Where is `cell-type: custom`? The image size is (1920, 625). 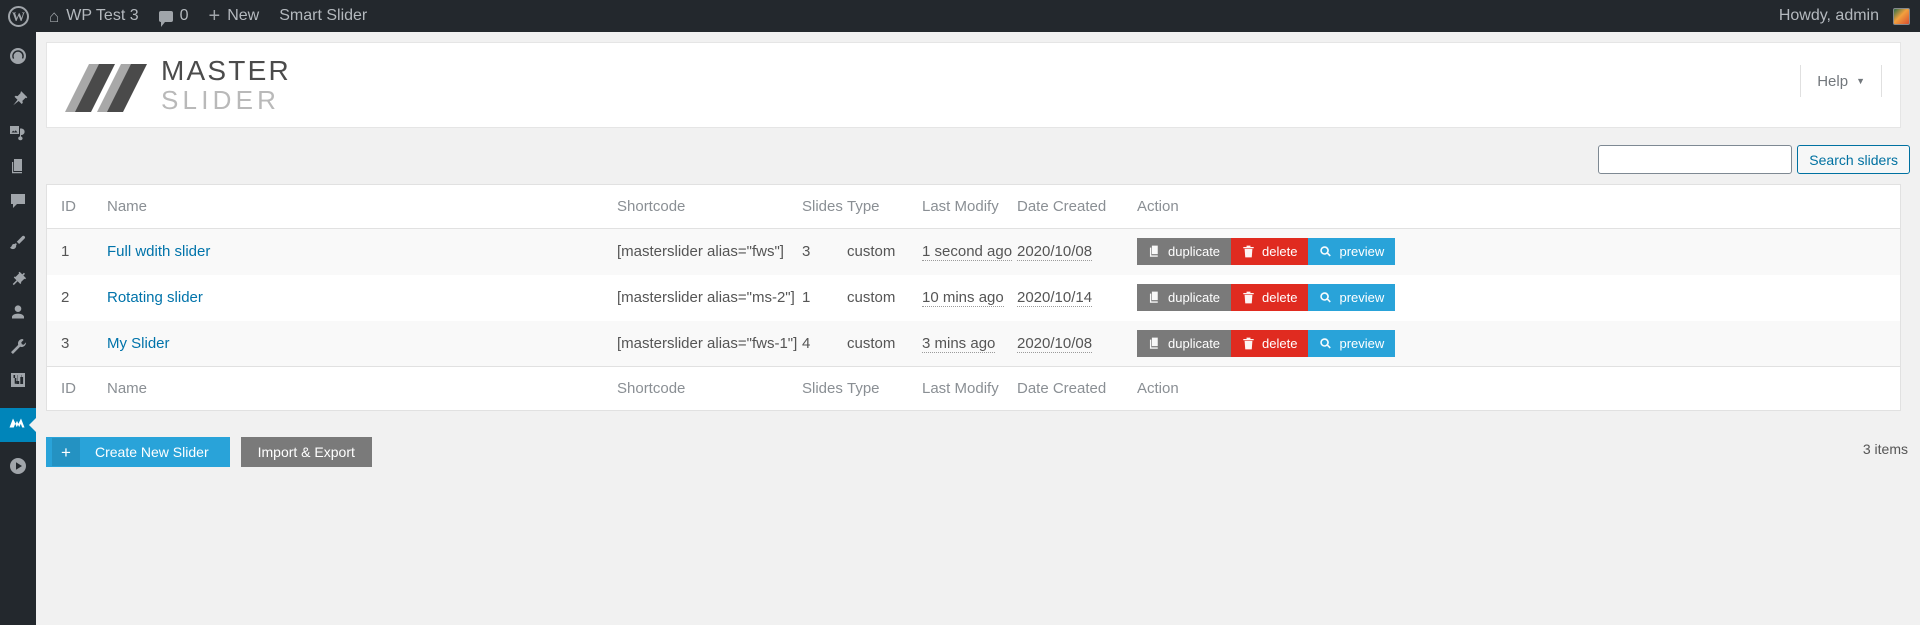
cell-type: custom is located at coordinates (871, 297).